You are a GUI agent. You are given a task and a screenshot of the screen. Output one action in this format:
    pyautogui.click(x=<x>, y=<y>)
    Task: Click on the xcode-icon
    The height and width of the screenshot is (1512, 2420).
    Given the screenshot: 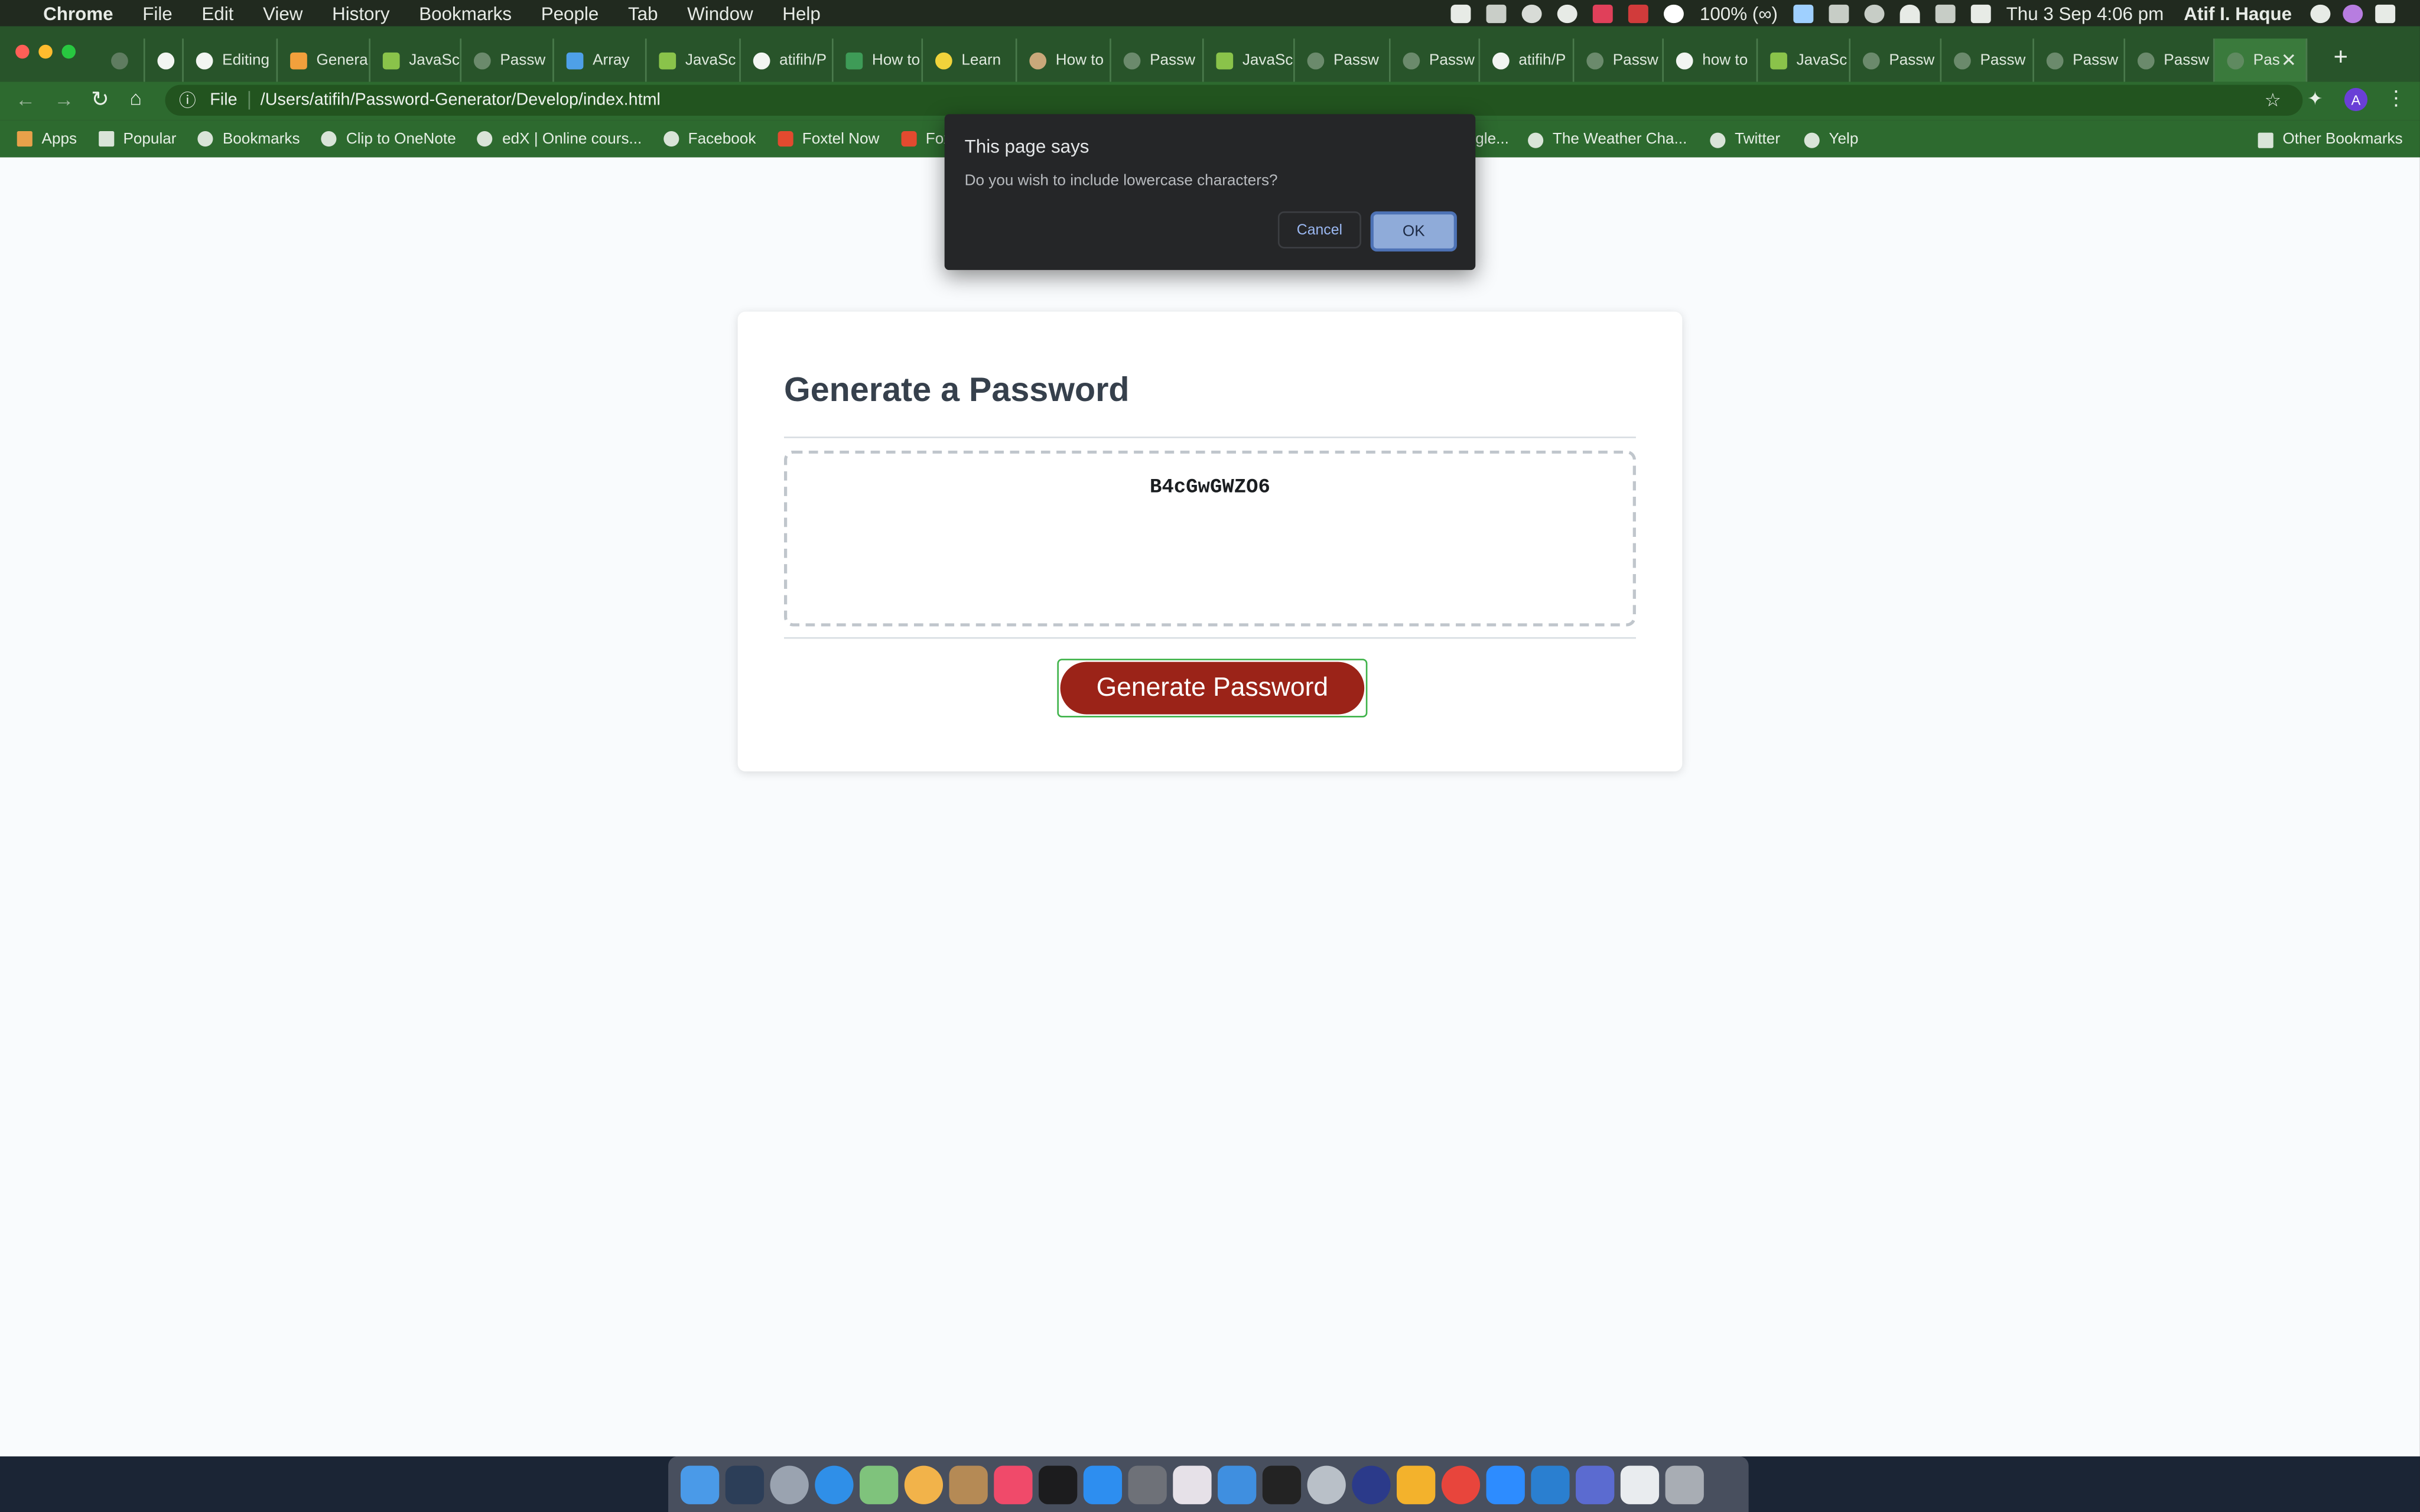 What is the action you would take?
    pyautogui.click(x=1237, y=1484)
    